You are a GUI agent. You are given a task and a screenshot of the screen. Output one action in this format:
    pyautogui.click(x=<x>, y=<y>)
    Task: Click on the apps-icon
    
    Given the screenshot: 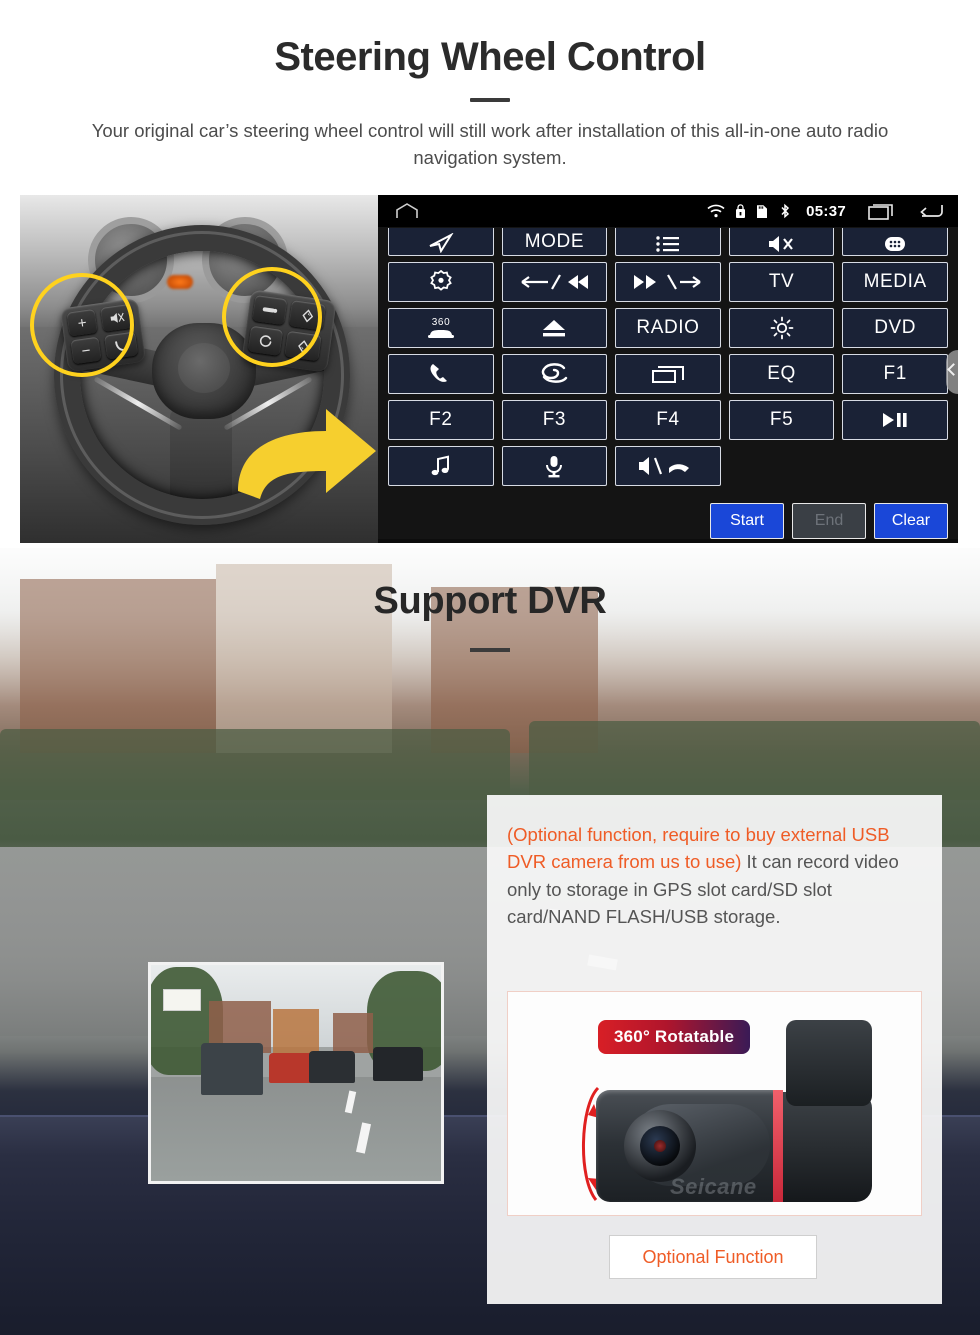 What is the action you would take?
    pyautogui.click(x=895, y=244)
    